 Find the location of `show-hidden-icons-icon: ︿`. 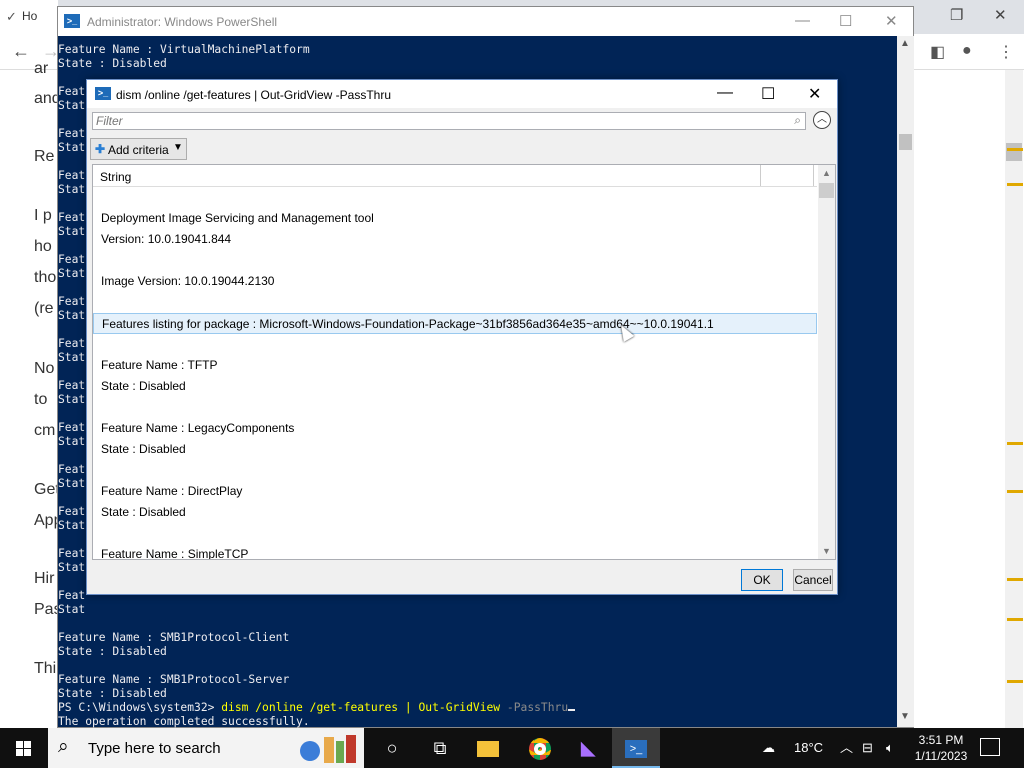

show-hidden-icons-icon: ︿ is located at coordinates (846, 748).